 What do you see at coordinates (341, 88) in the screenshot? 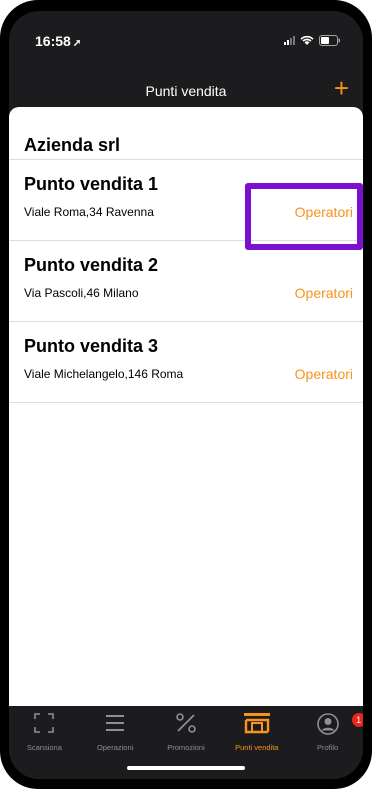
I see `add-icon: +` at bounding box center [341, 88].